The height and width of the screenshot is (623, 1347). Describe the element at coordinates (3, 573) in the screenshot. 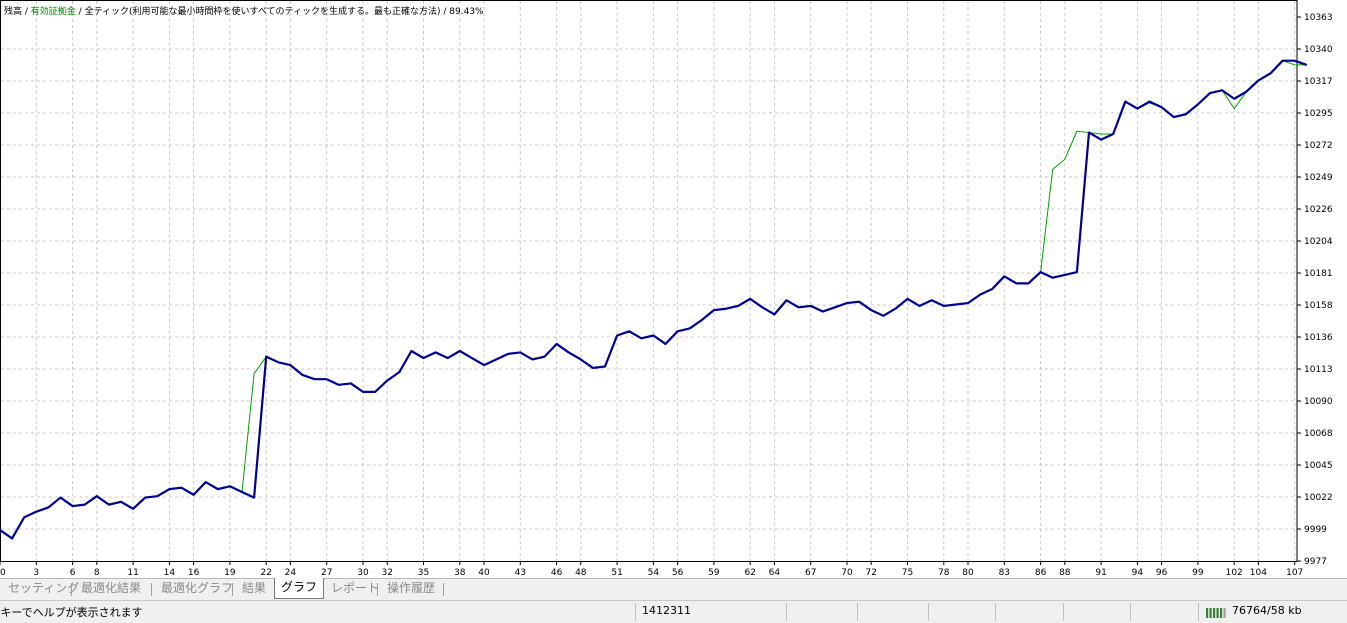

I see `x-tick-label: 0` at that location.